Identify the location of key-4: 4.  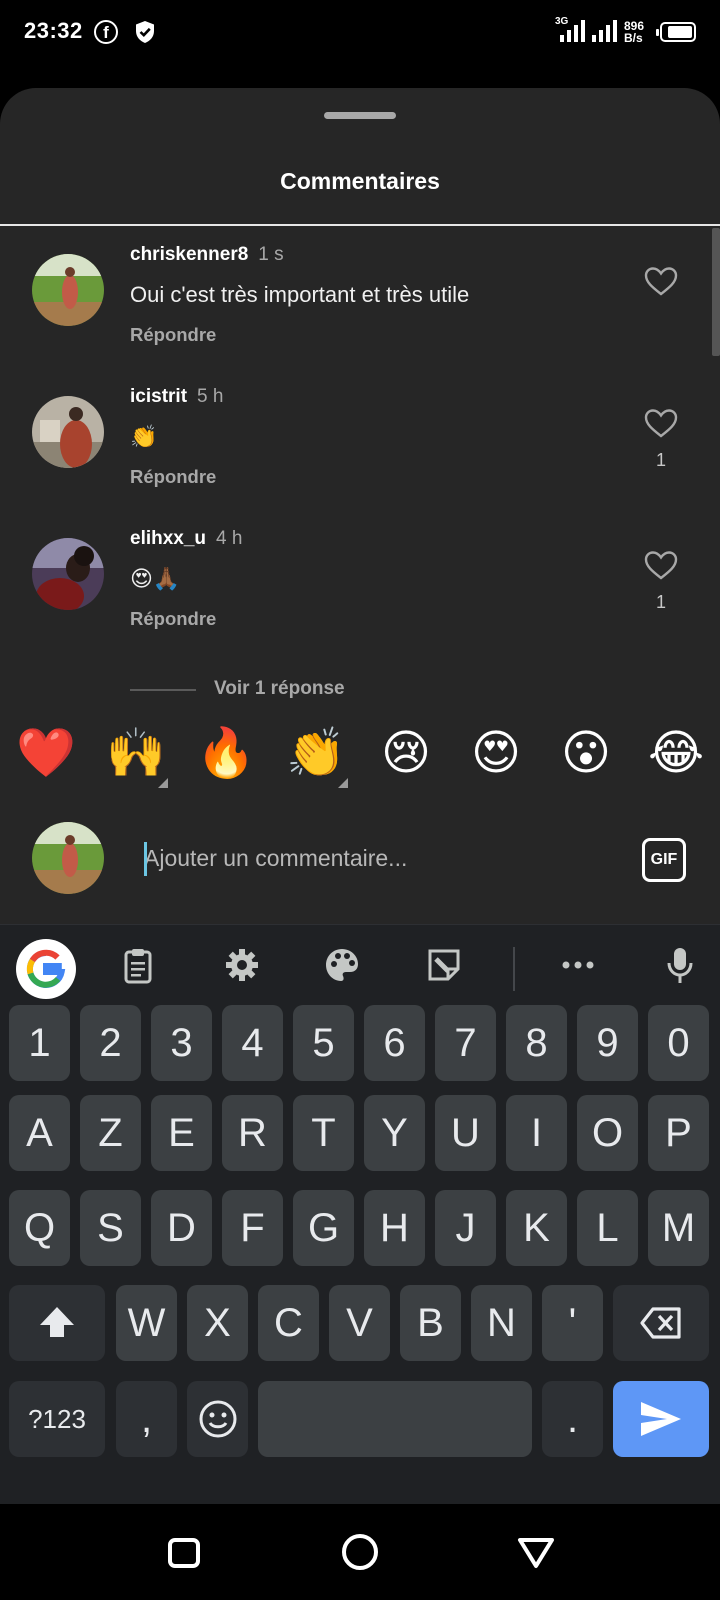
(252, 1043).